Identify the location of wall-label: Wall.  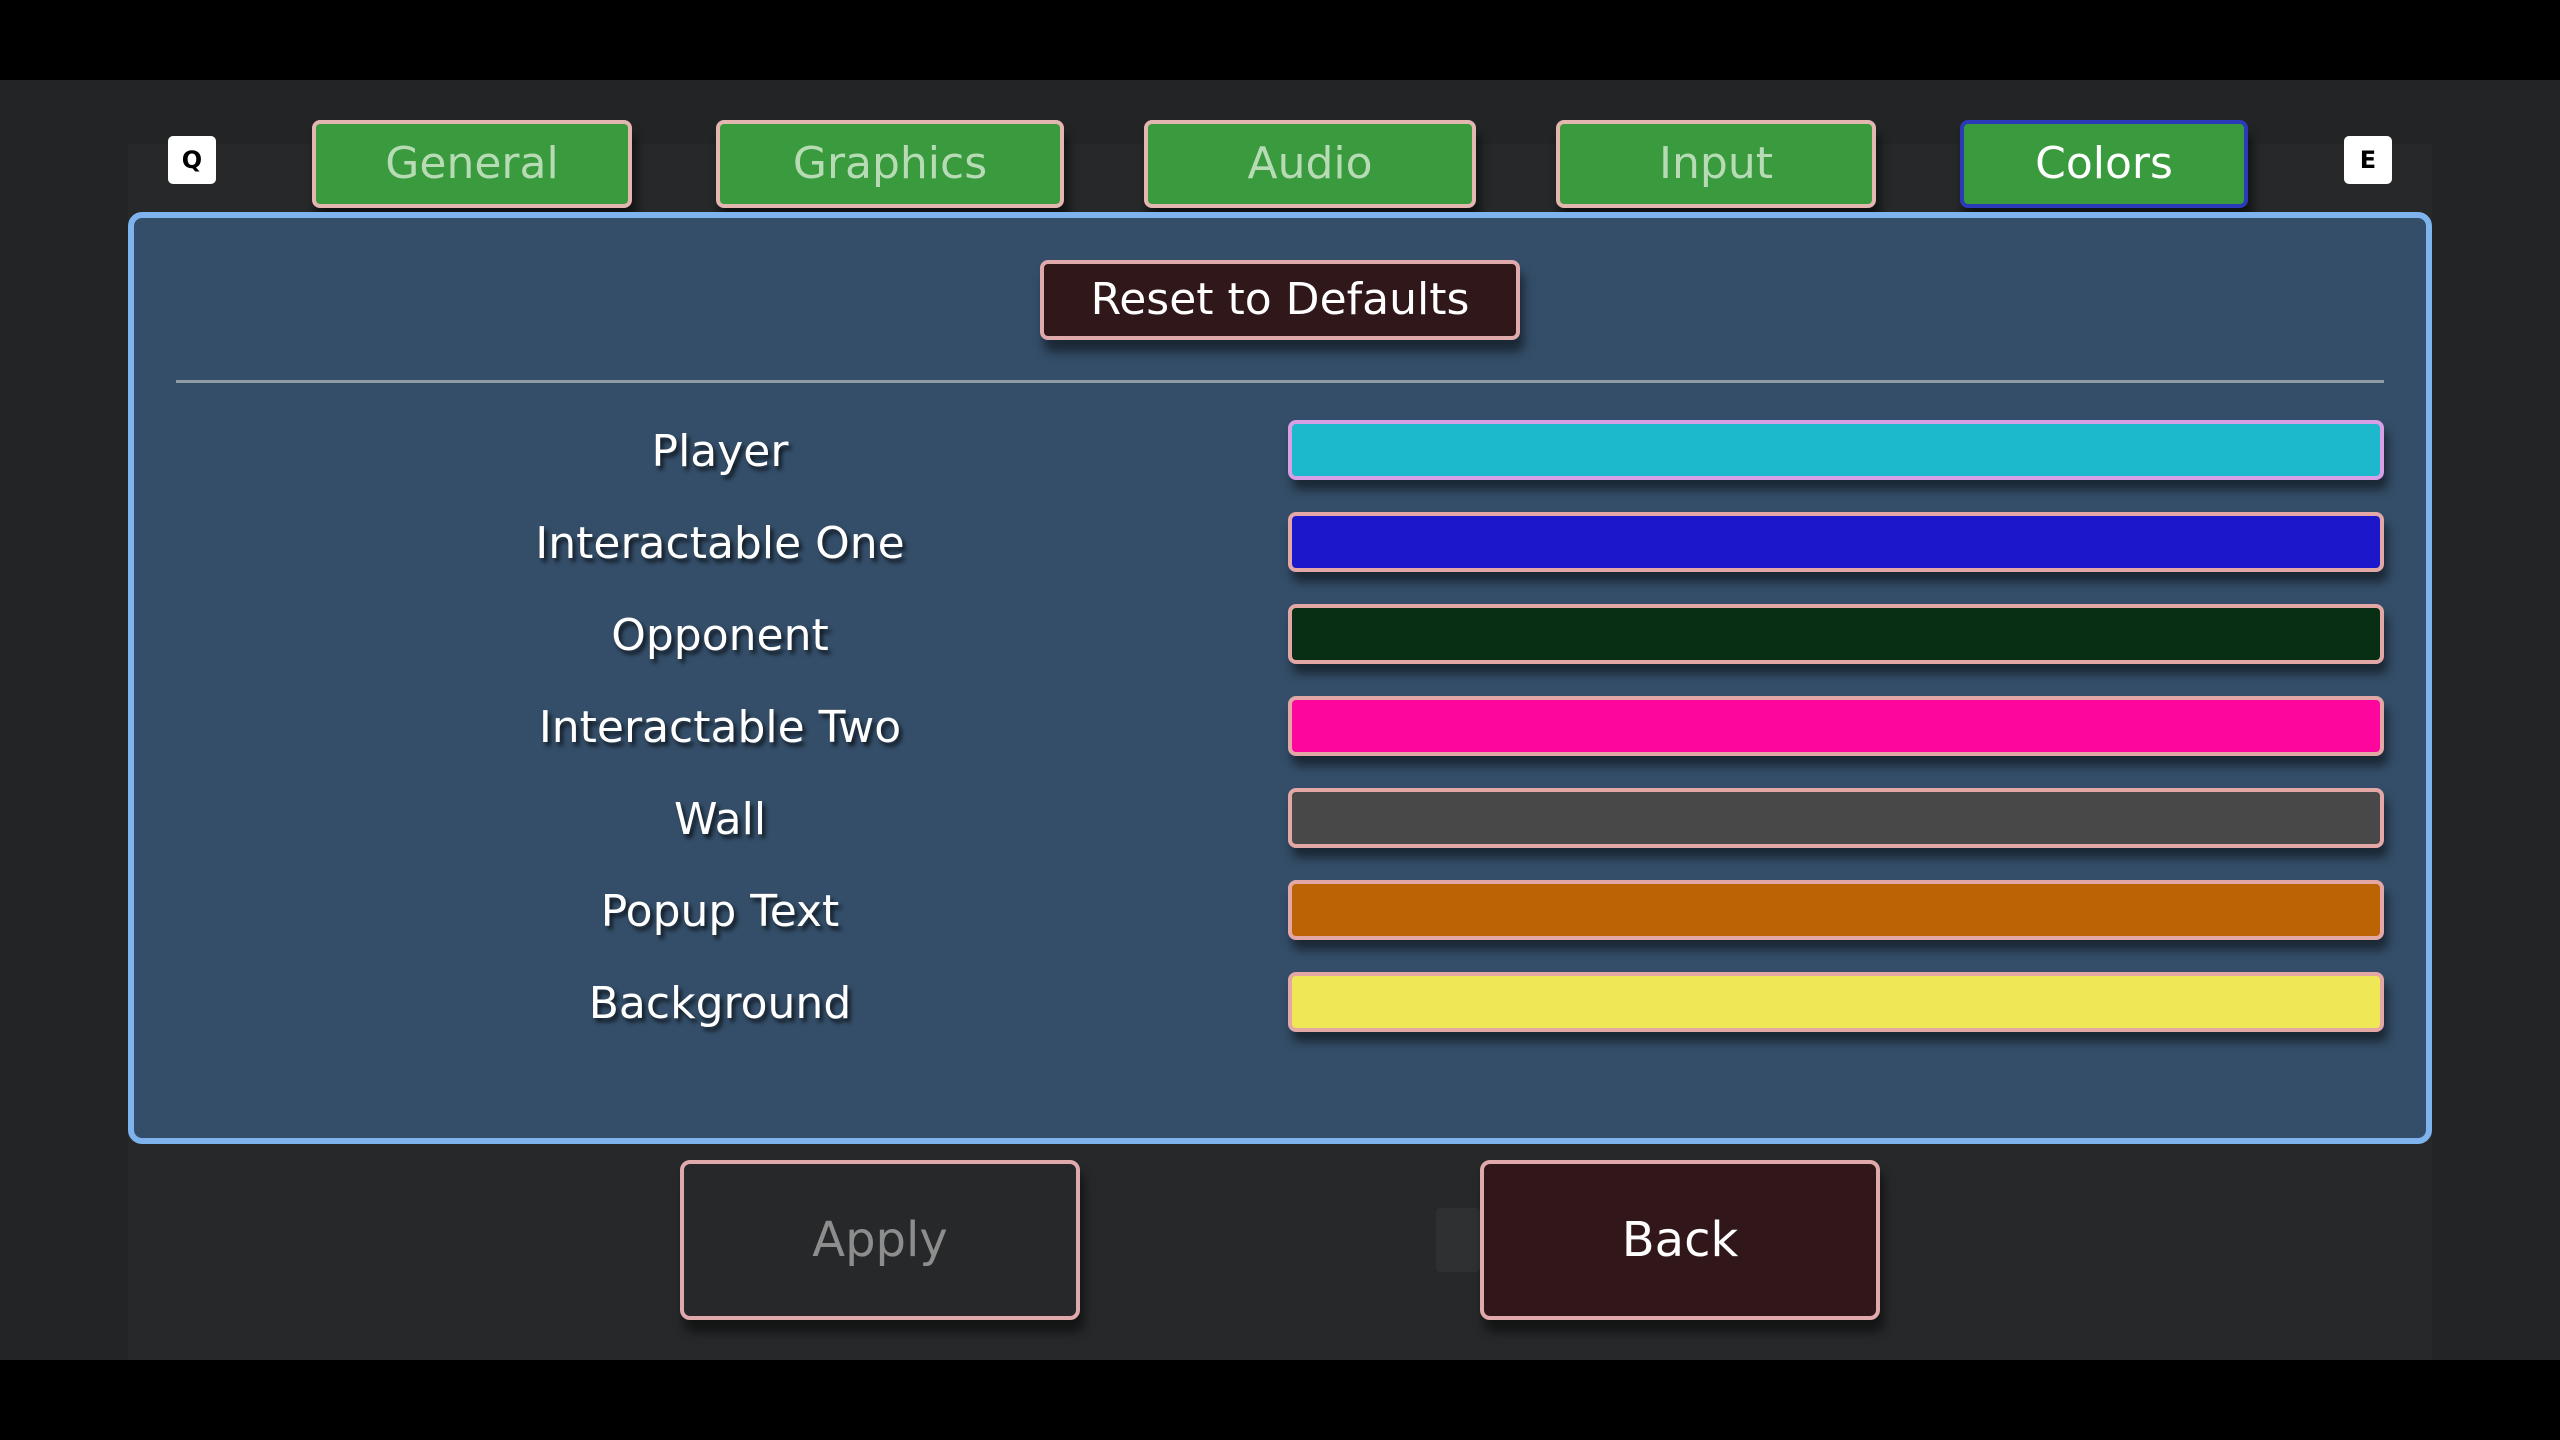
(720, 819).